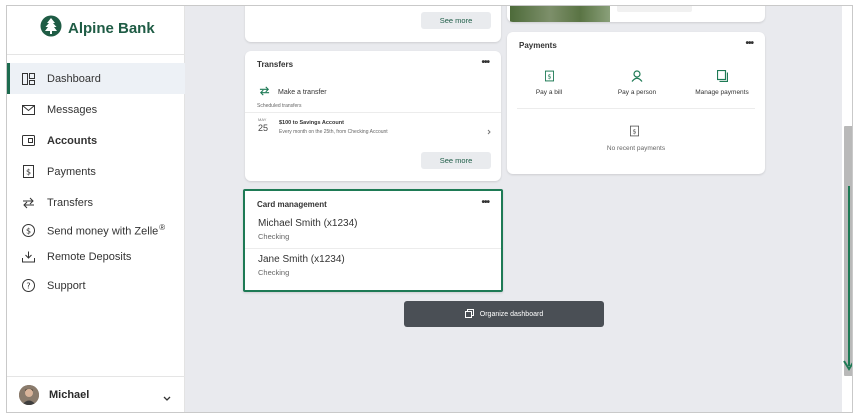 The width and height of the screenshot is (859, 418). Describe the element at coordinates (311, 123) in the screenshot. I see `transfer-title: $100 to Savings Account` at that location.